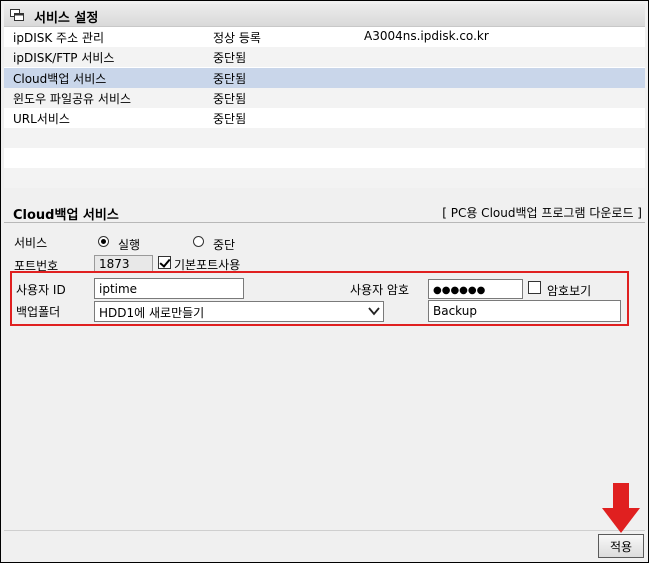 This screenshot has height=563, width=649. Describe the element at coordinates (164, 262) in the screenshot. I see `default-port-checkbox` at that location.